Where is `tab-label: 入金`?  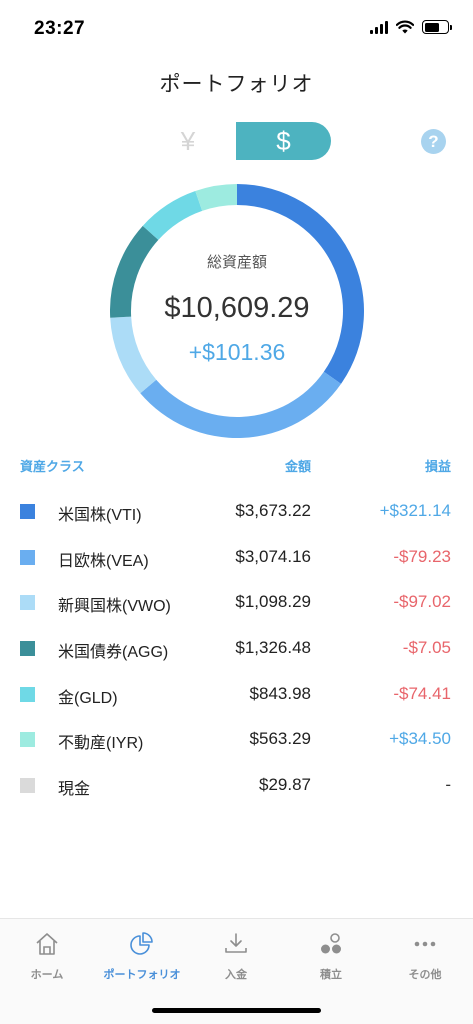 tab-label: 入金 is located at coordinates (236, 975).